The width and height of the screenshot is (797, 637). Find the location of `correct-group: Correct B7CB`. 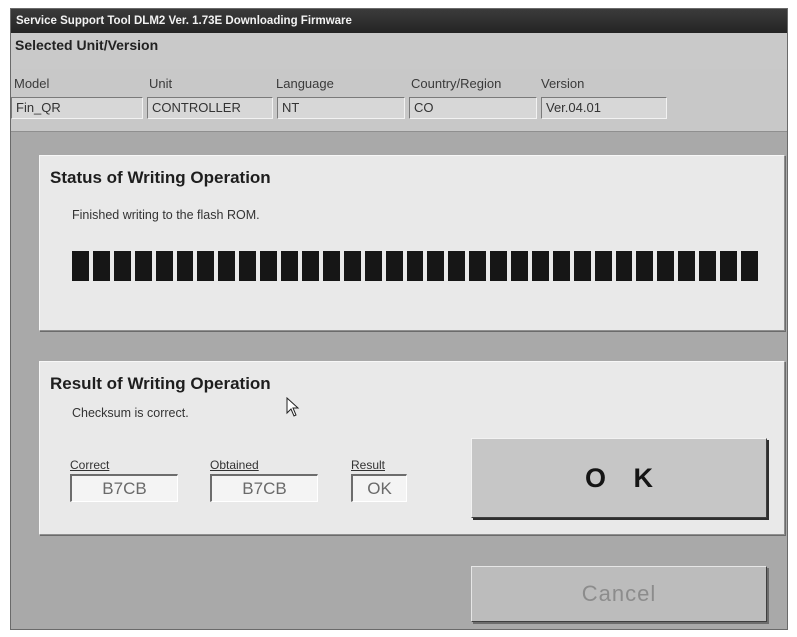

correct-group: Correct B7CB is located at coordinates (124, 480).